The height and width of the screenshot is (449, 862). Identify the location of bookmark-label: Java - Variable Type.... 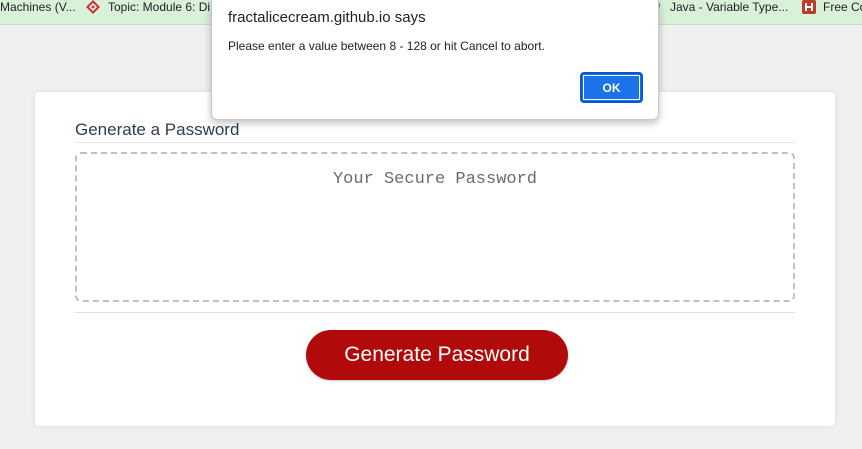
(729, 7).